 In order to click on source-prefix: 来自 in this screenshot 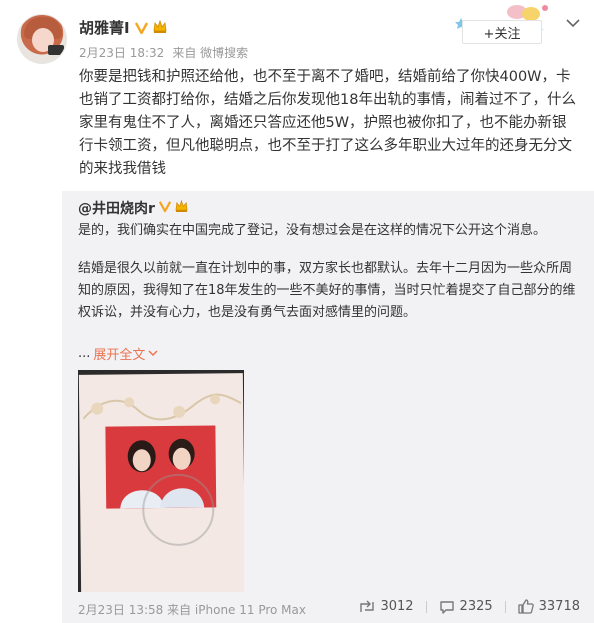, I will do `click(184, 53)`.